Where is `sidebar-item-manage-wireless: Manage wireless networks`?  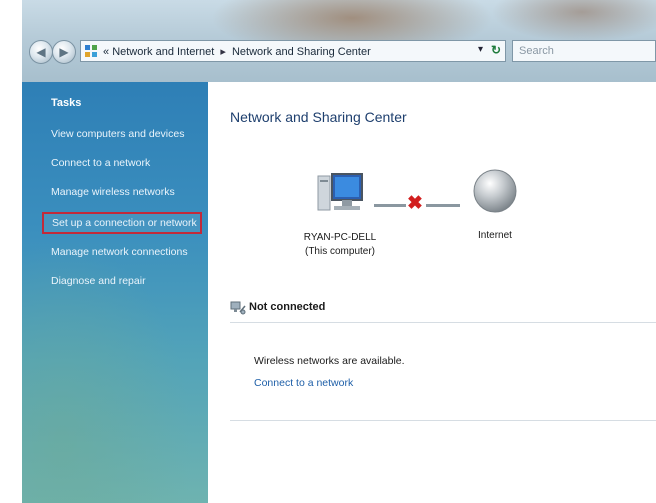
sidebar-item-manage-wireless: Manage wireless networks is located at coordinates (113, 192).